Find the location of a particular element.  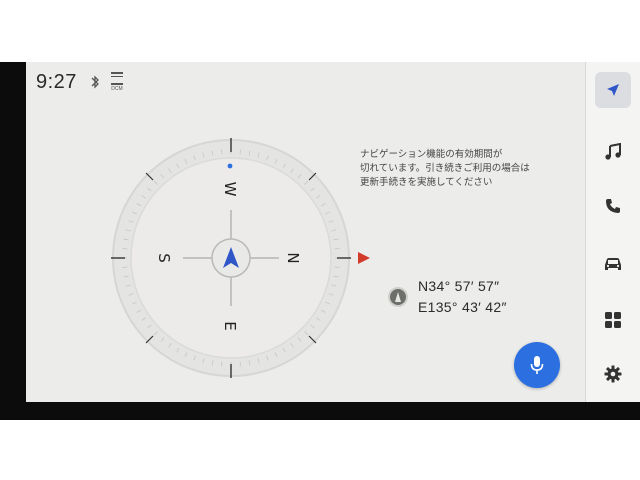

coordinates-display: N34° 57′ 57″ E135° 43′ 42″ is located at coordinates (447, 297).